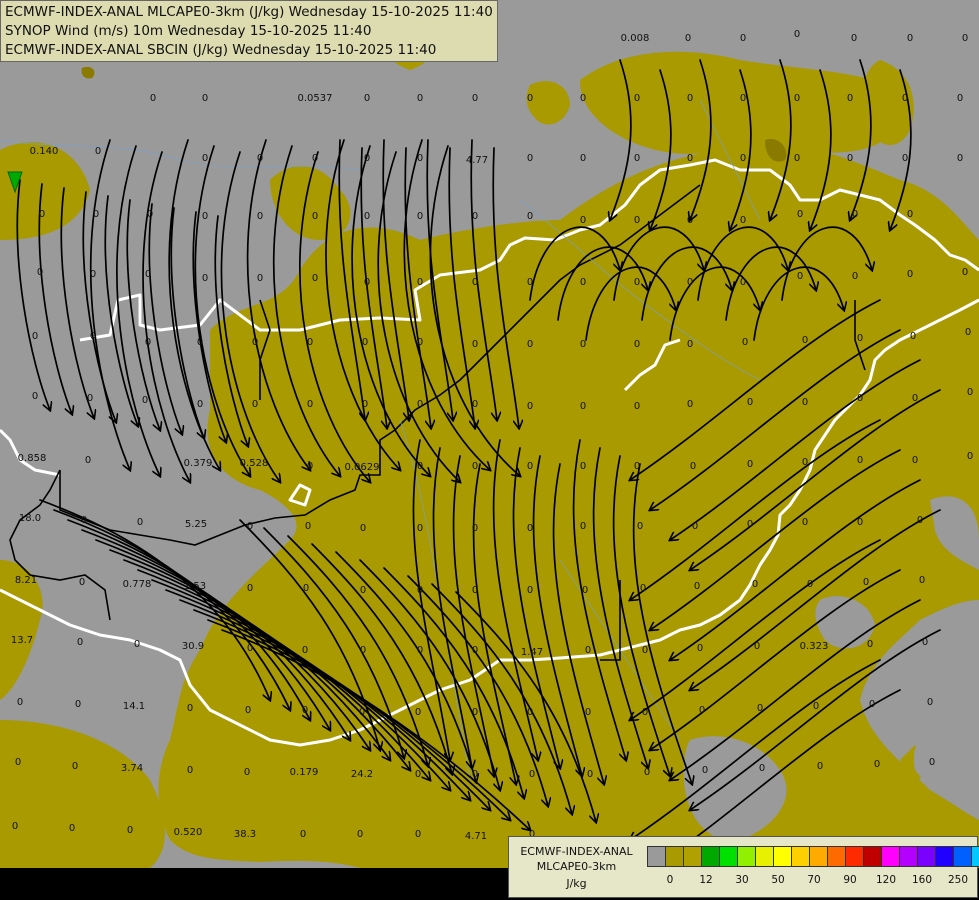 Image resolution: width=979 pixels, height=900 pixels. I want to click on sbcin-value-label: 8.21, so click(26, 580).